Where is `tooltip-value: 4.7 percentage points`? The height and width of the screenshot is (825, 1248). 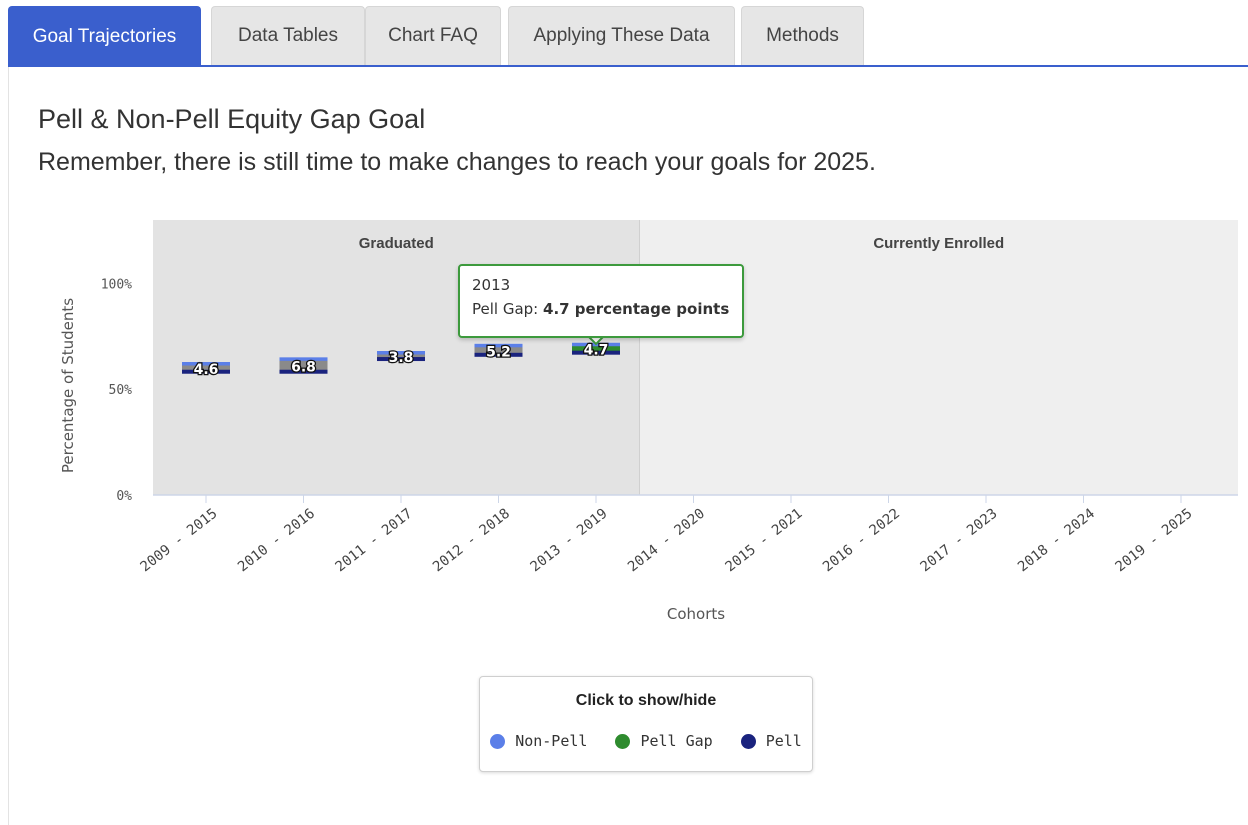
tooltip-value: 4.7 percentage points is located at coordinates (636, 309).